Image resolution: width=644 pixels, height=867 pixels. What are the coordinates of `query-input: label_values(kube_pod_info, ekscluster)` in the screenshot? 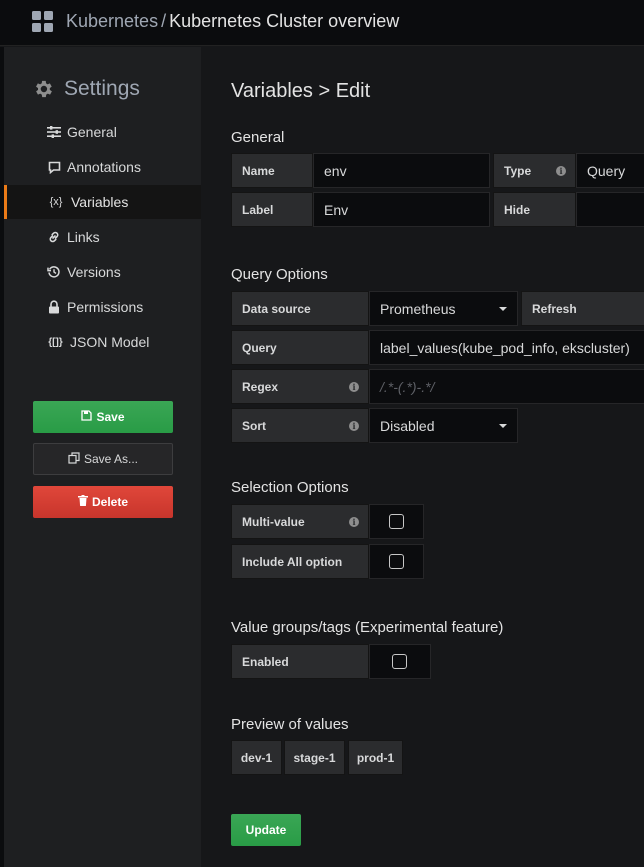 It's located at (506, 347).